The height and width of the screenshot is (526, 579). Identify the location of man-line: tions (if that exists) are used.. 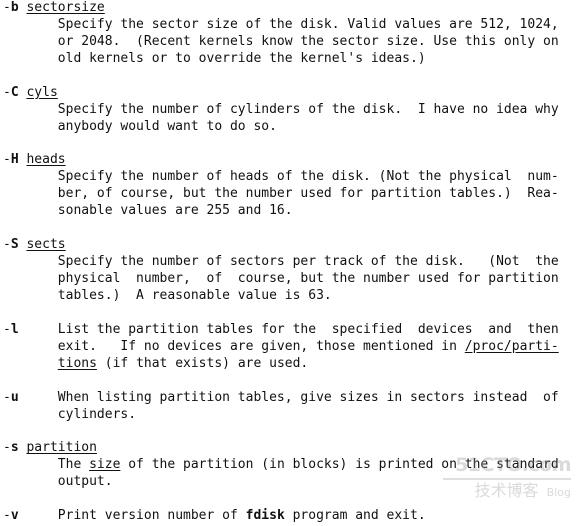
(281, 364).